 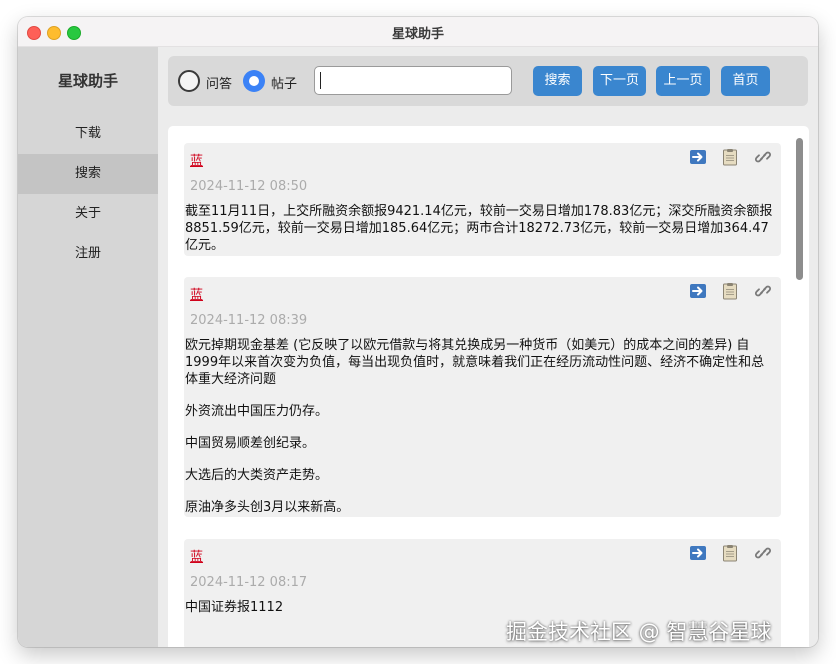 I want to click on radio-post, so click(x=254, y=81).